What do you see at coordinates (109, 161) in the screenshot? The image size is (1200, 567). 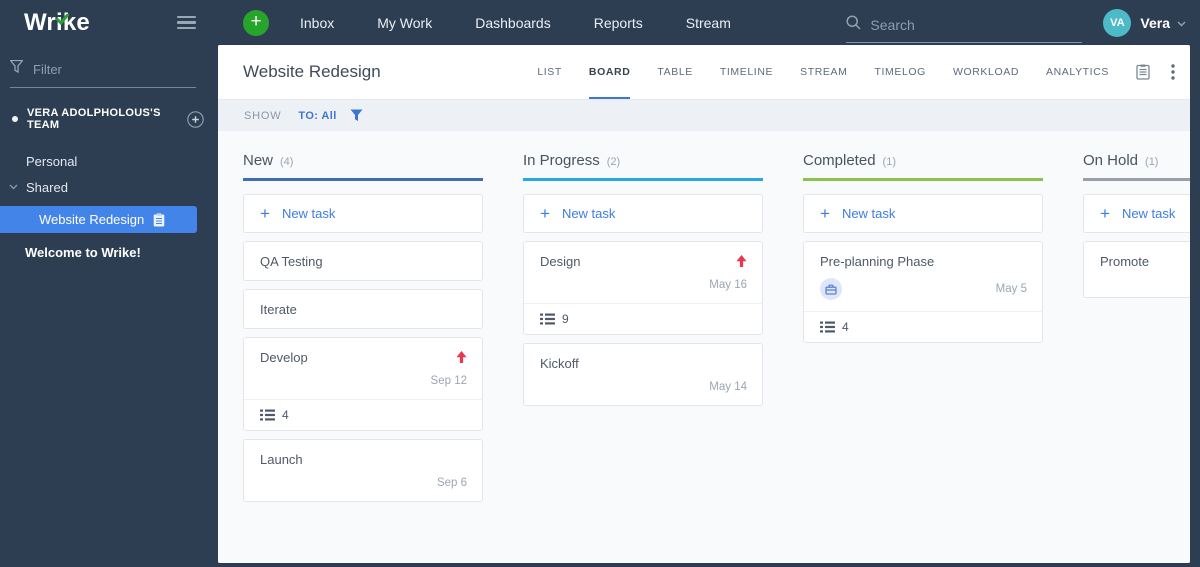 I see `sidebar-item-personal: Personal` at bounding box center [109, 161].